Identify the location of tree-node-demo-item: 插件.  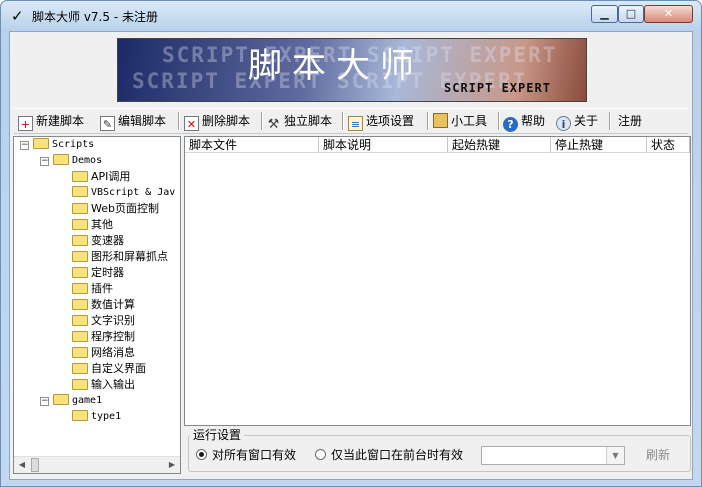
(92, 289).